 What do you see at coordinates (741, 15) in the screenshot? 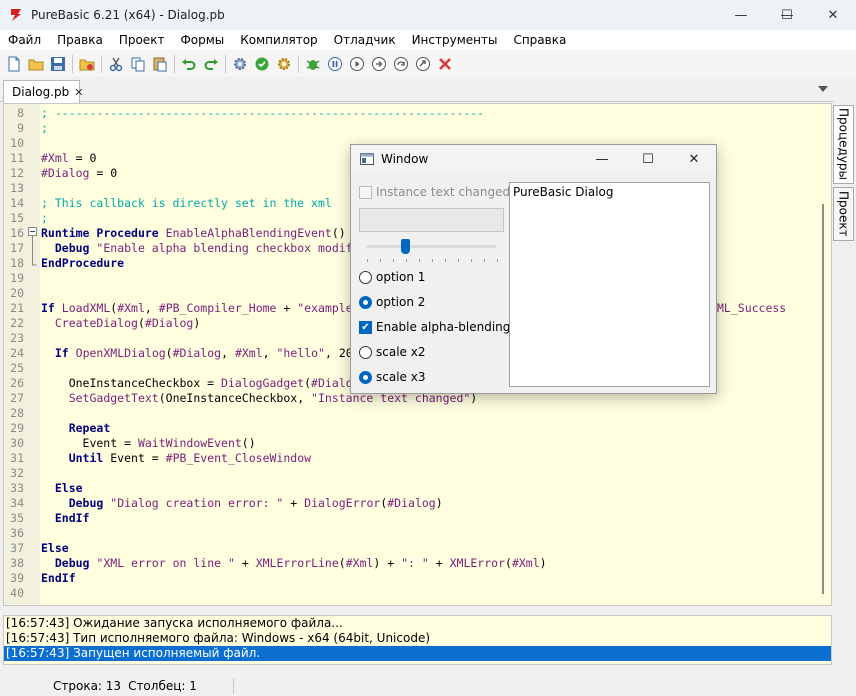
I see `minimize-button: —` at bounding box center [741, 15].